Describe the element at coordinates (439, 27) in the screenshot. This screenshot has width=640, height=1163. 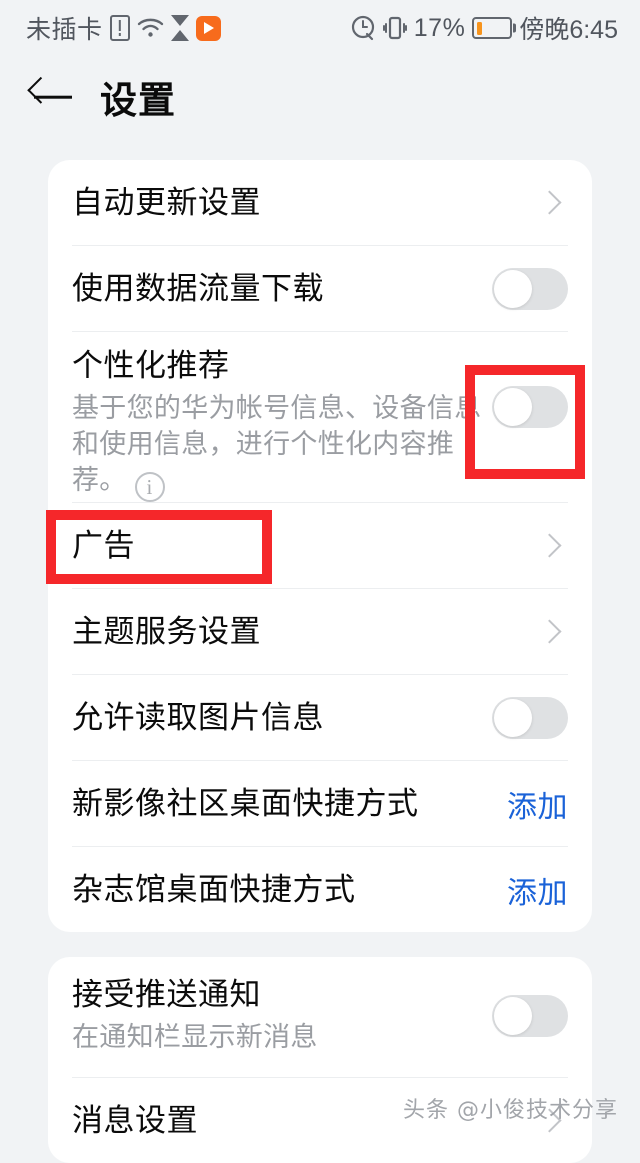
I see `battery-percent-label: 17%` at that location.